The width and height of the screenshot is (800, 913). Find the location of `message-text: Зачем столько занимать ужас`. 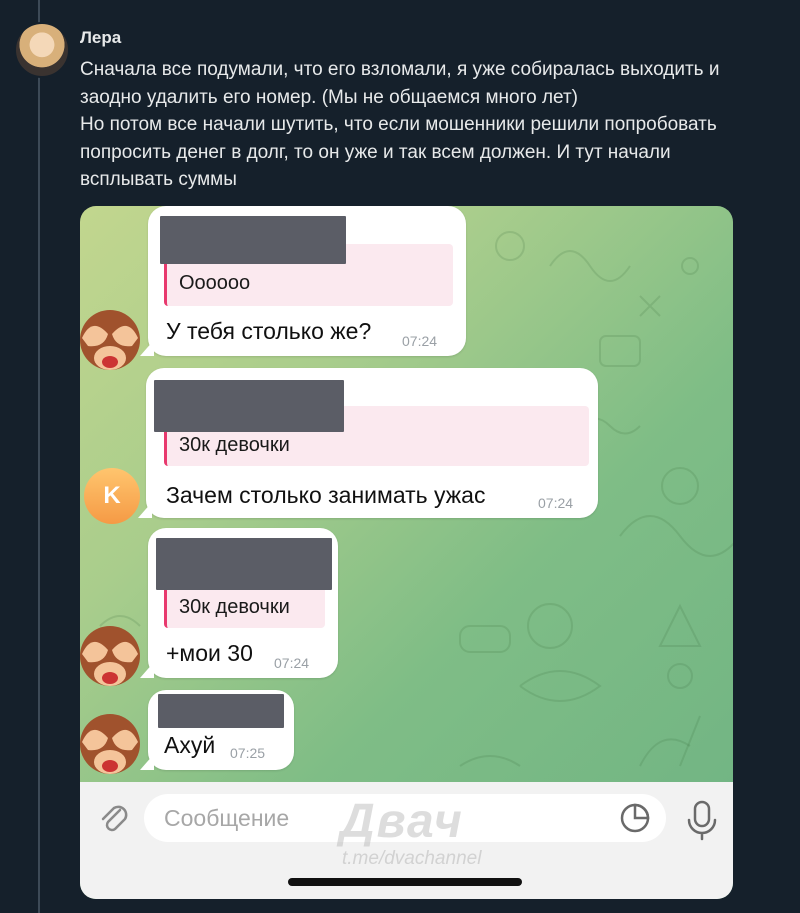

message-text: Зачем столько занимать ужас is located at coordinates (326, 495).